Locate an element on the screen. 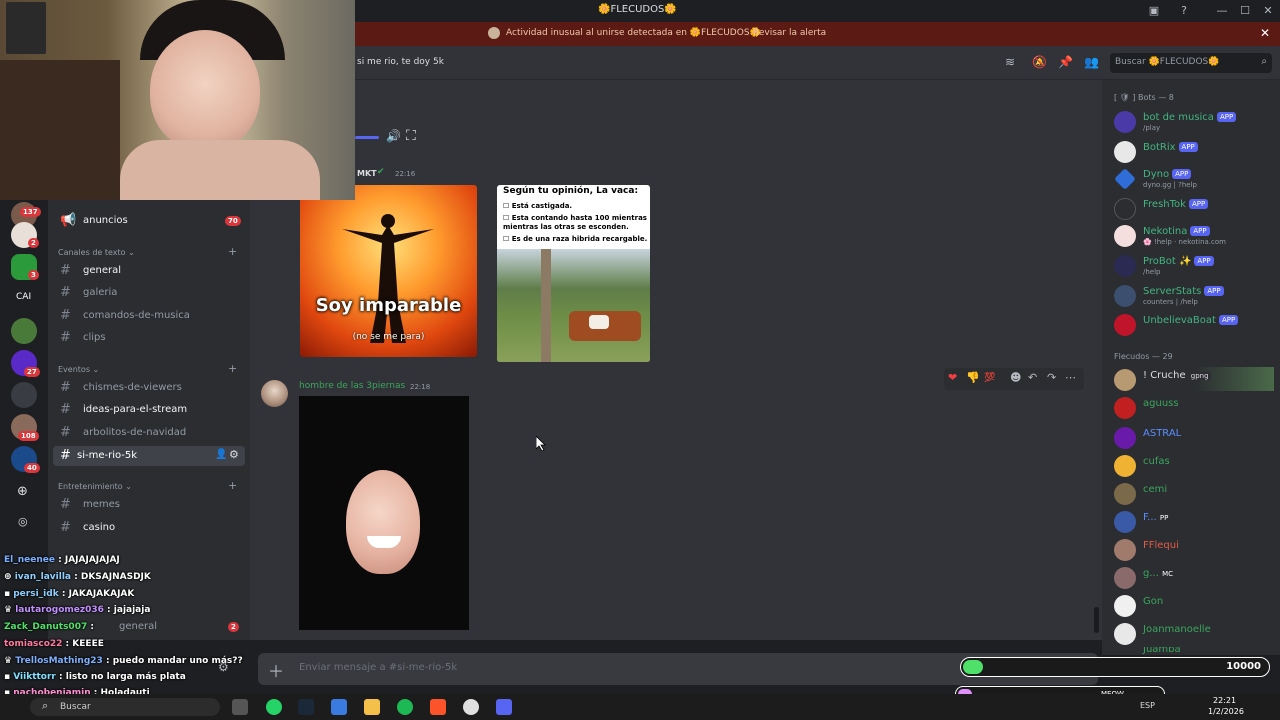  obs-icon is located at coordinates (471, 707).